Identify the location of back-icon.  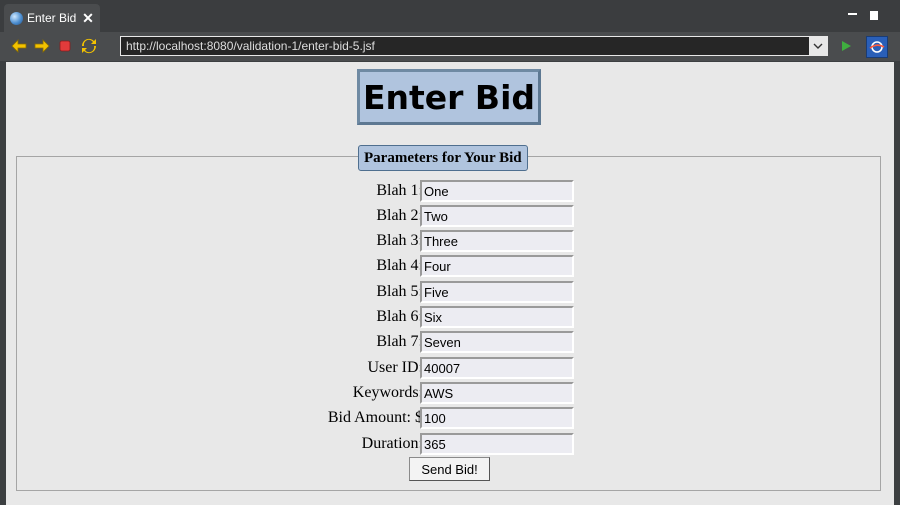
(19, 46).